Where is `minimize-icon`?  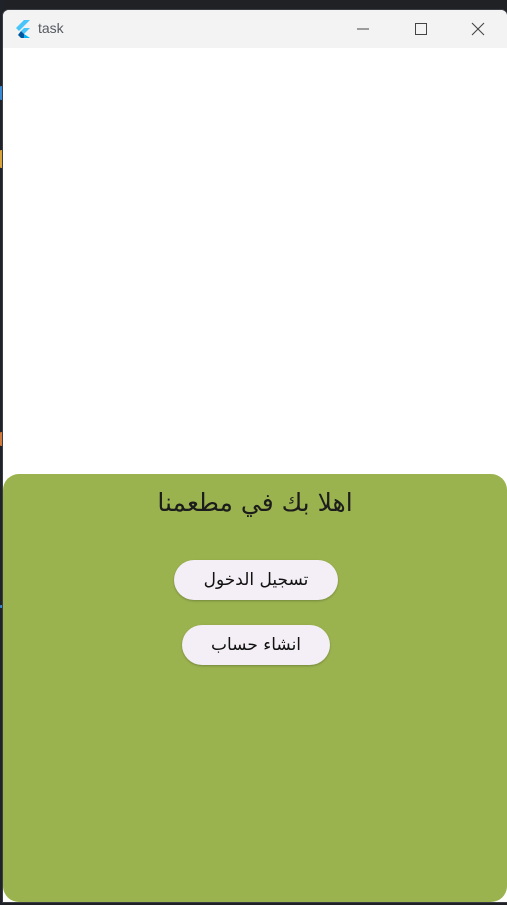
minimize-icon is located at coordinates (363, 29).